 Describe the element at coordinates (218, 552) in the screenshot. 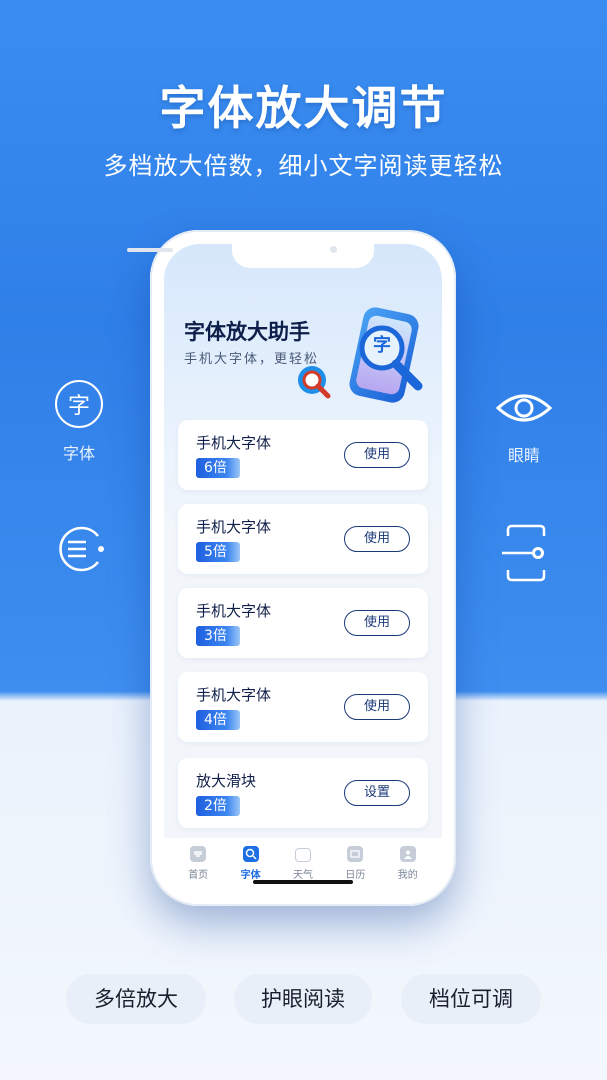

I see `zoom-badge: 5倍` at that location.